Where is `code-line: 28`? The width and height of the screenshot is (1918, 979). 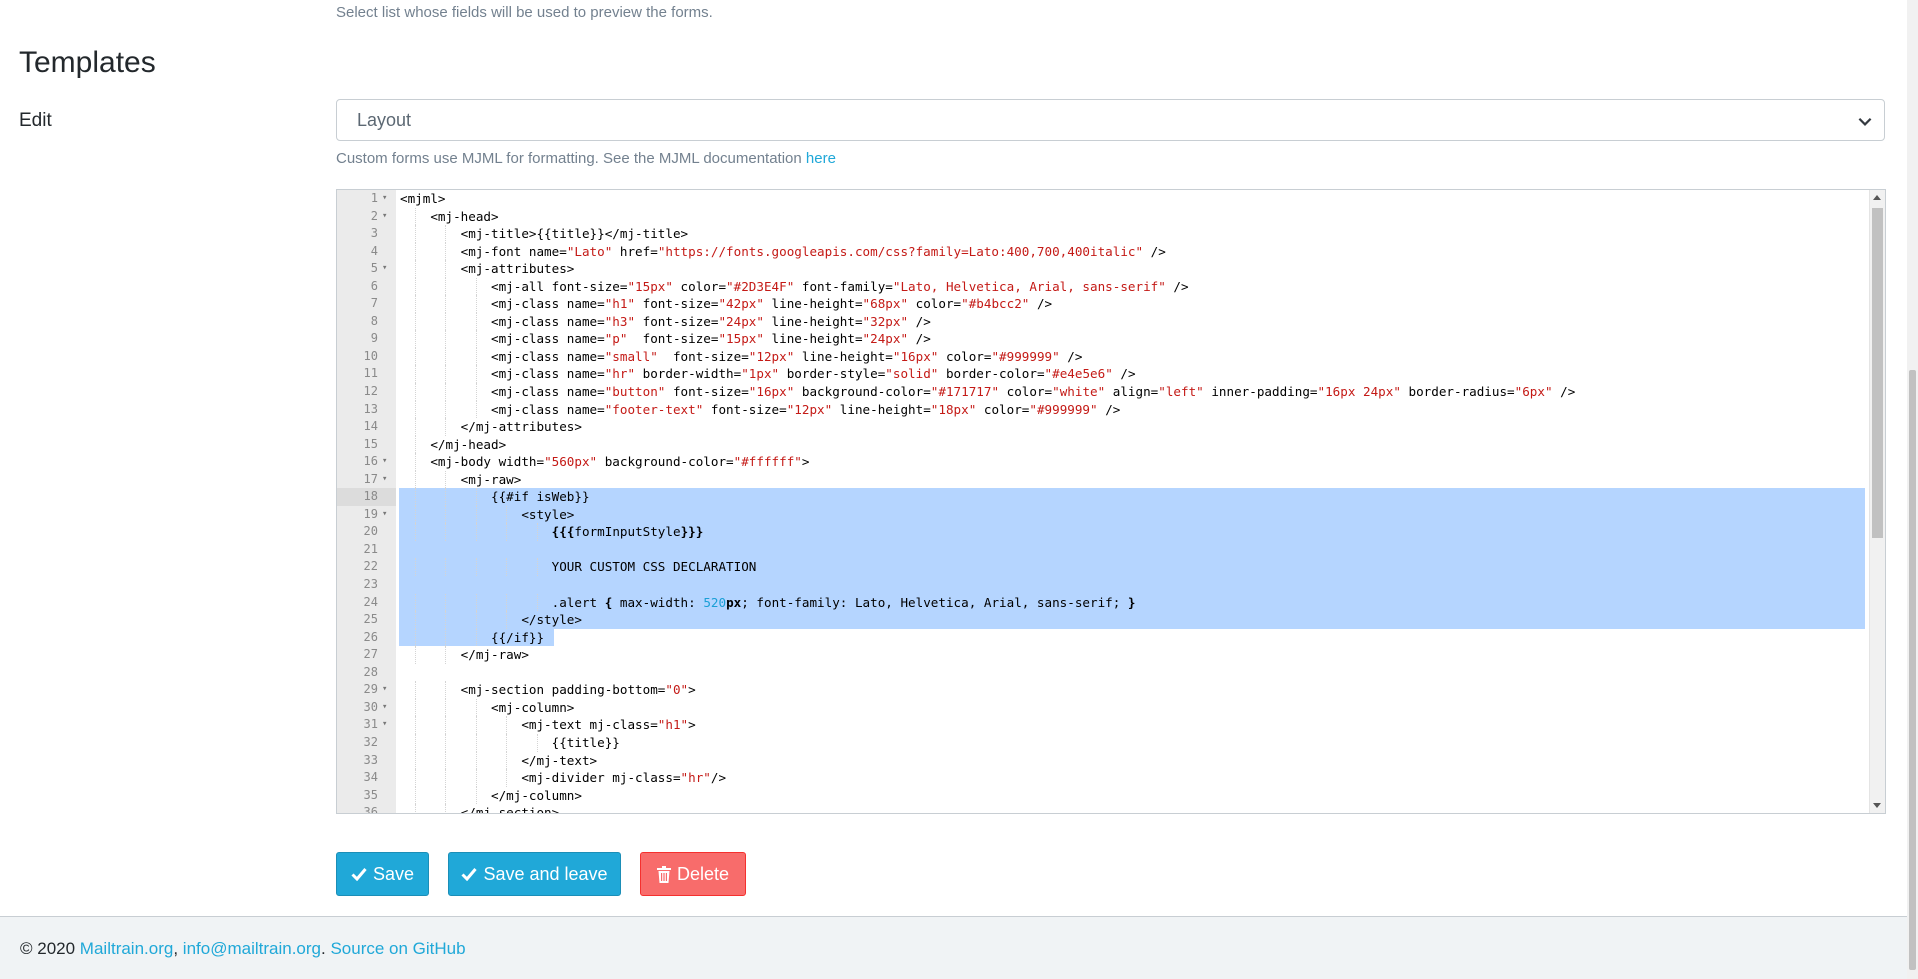 code-line: 28 is located at coordinates (1103, 673).